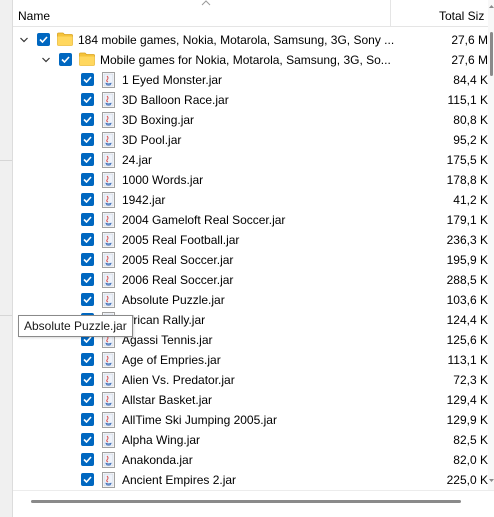 The height and width of the screenshot is (517, 494). Describe the element at coordinates (250, 380) in the screenshot. I see `tree-file-row: Alien Vs. Predator.jar 72,3 K` at that location.